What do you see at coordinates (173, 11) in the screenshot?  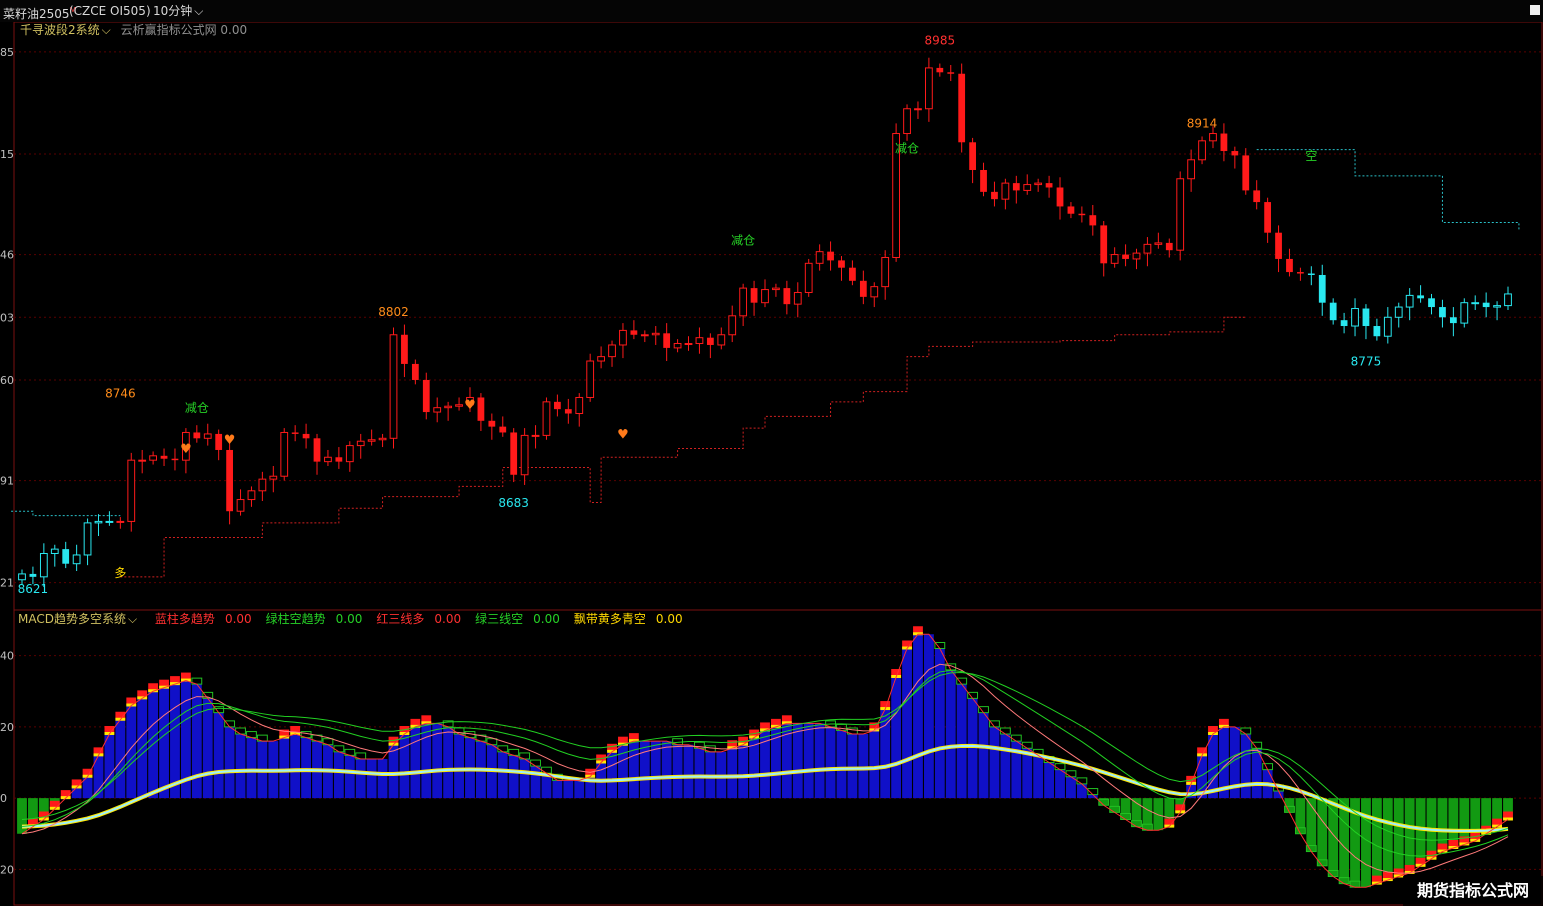 I see `period-label: 10分钟` at bounding box center [173, 11].